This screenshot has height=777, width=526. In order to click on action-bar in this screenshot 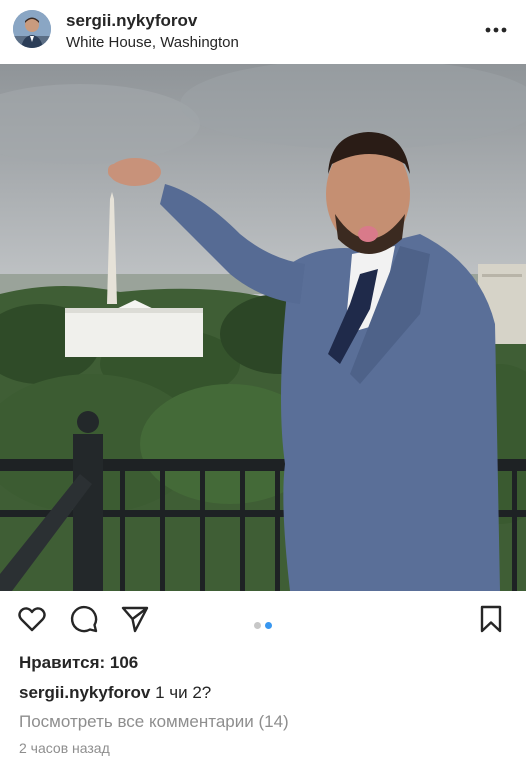, I will do `click(263, 621)`.